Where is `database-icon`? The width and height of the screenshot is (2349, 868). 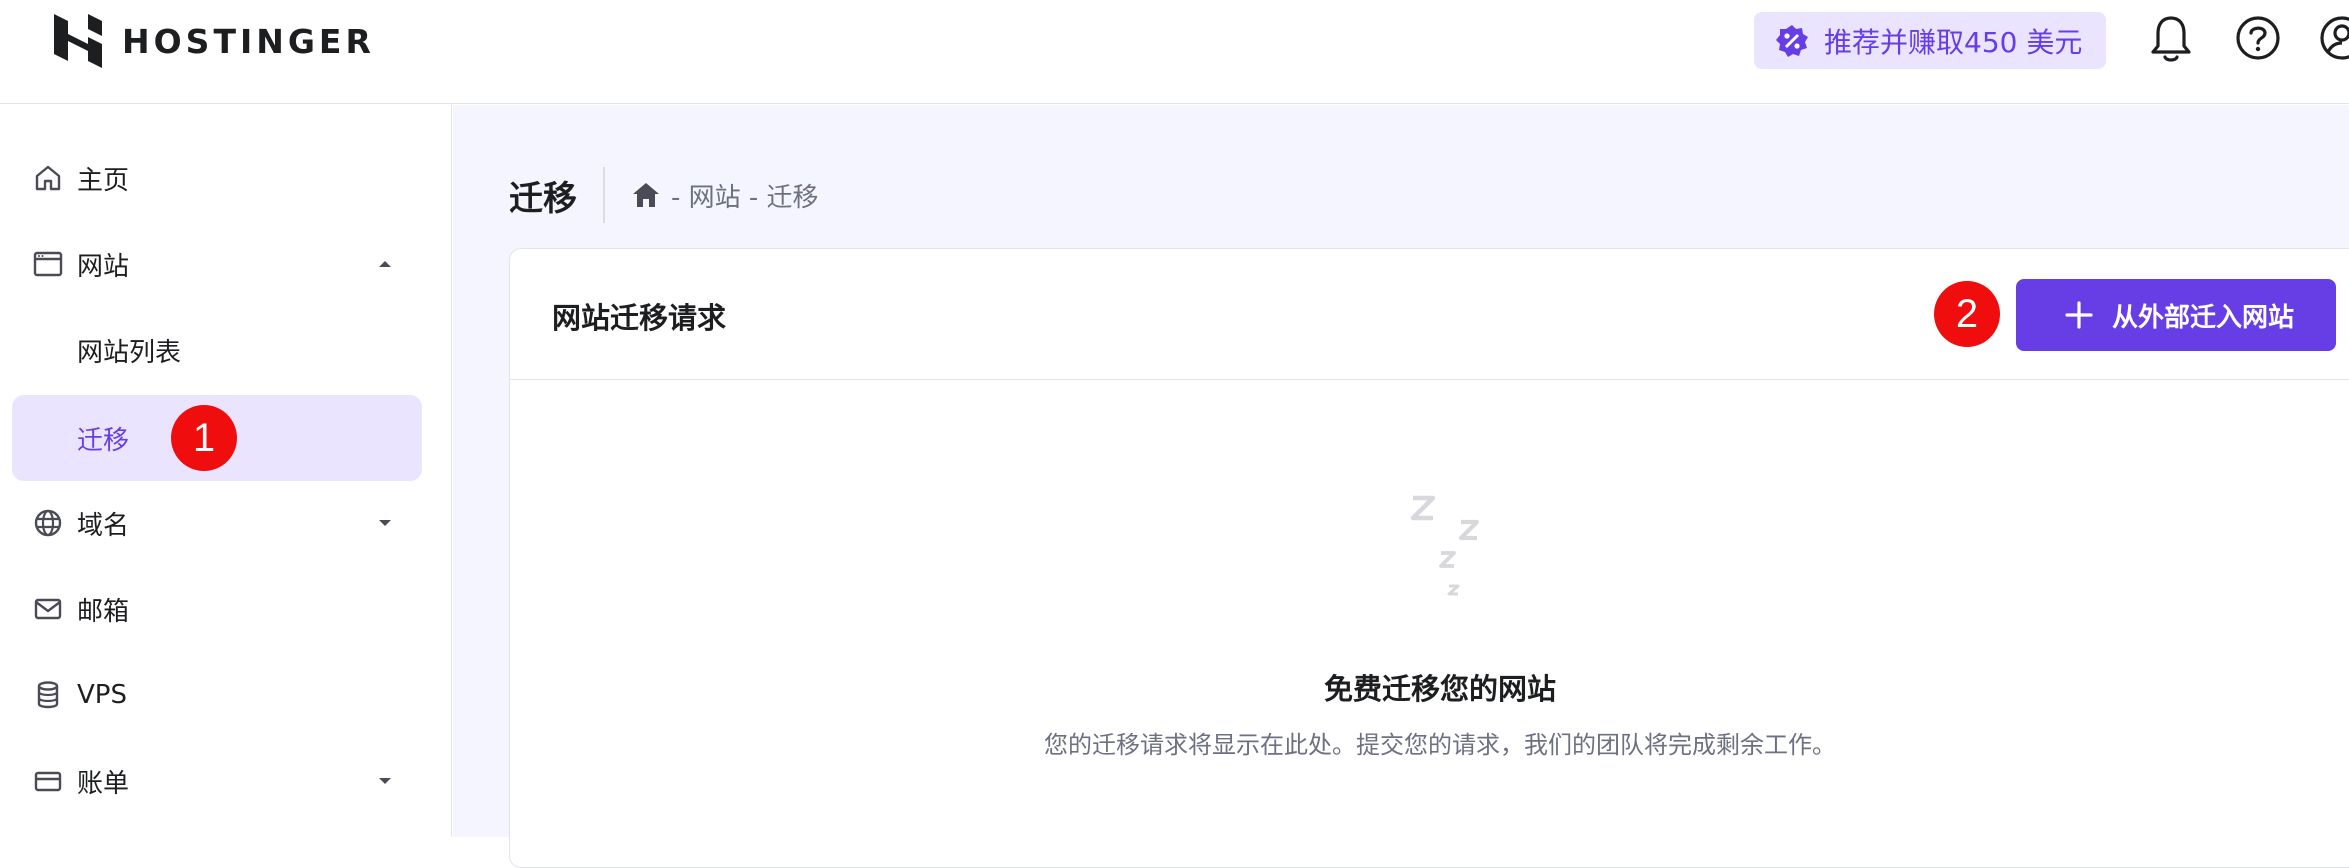
database-icon is located at coordinates (48, 695).